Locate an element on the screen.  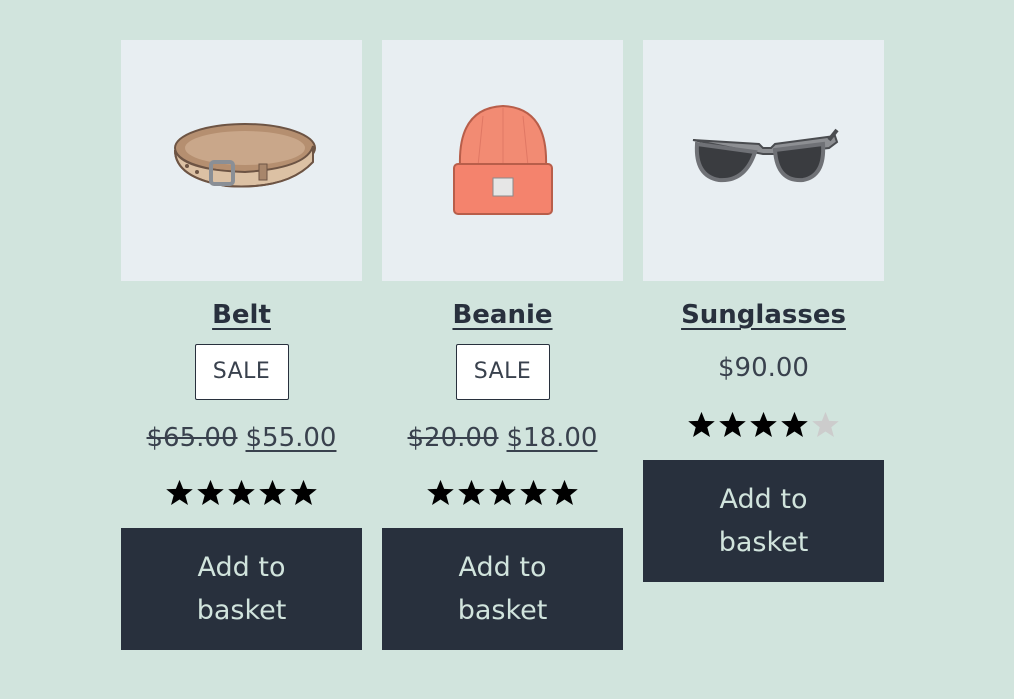
sale-price: $18.00 is located at coordinates (552, 438).